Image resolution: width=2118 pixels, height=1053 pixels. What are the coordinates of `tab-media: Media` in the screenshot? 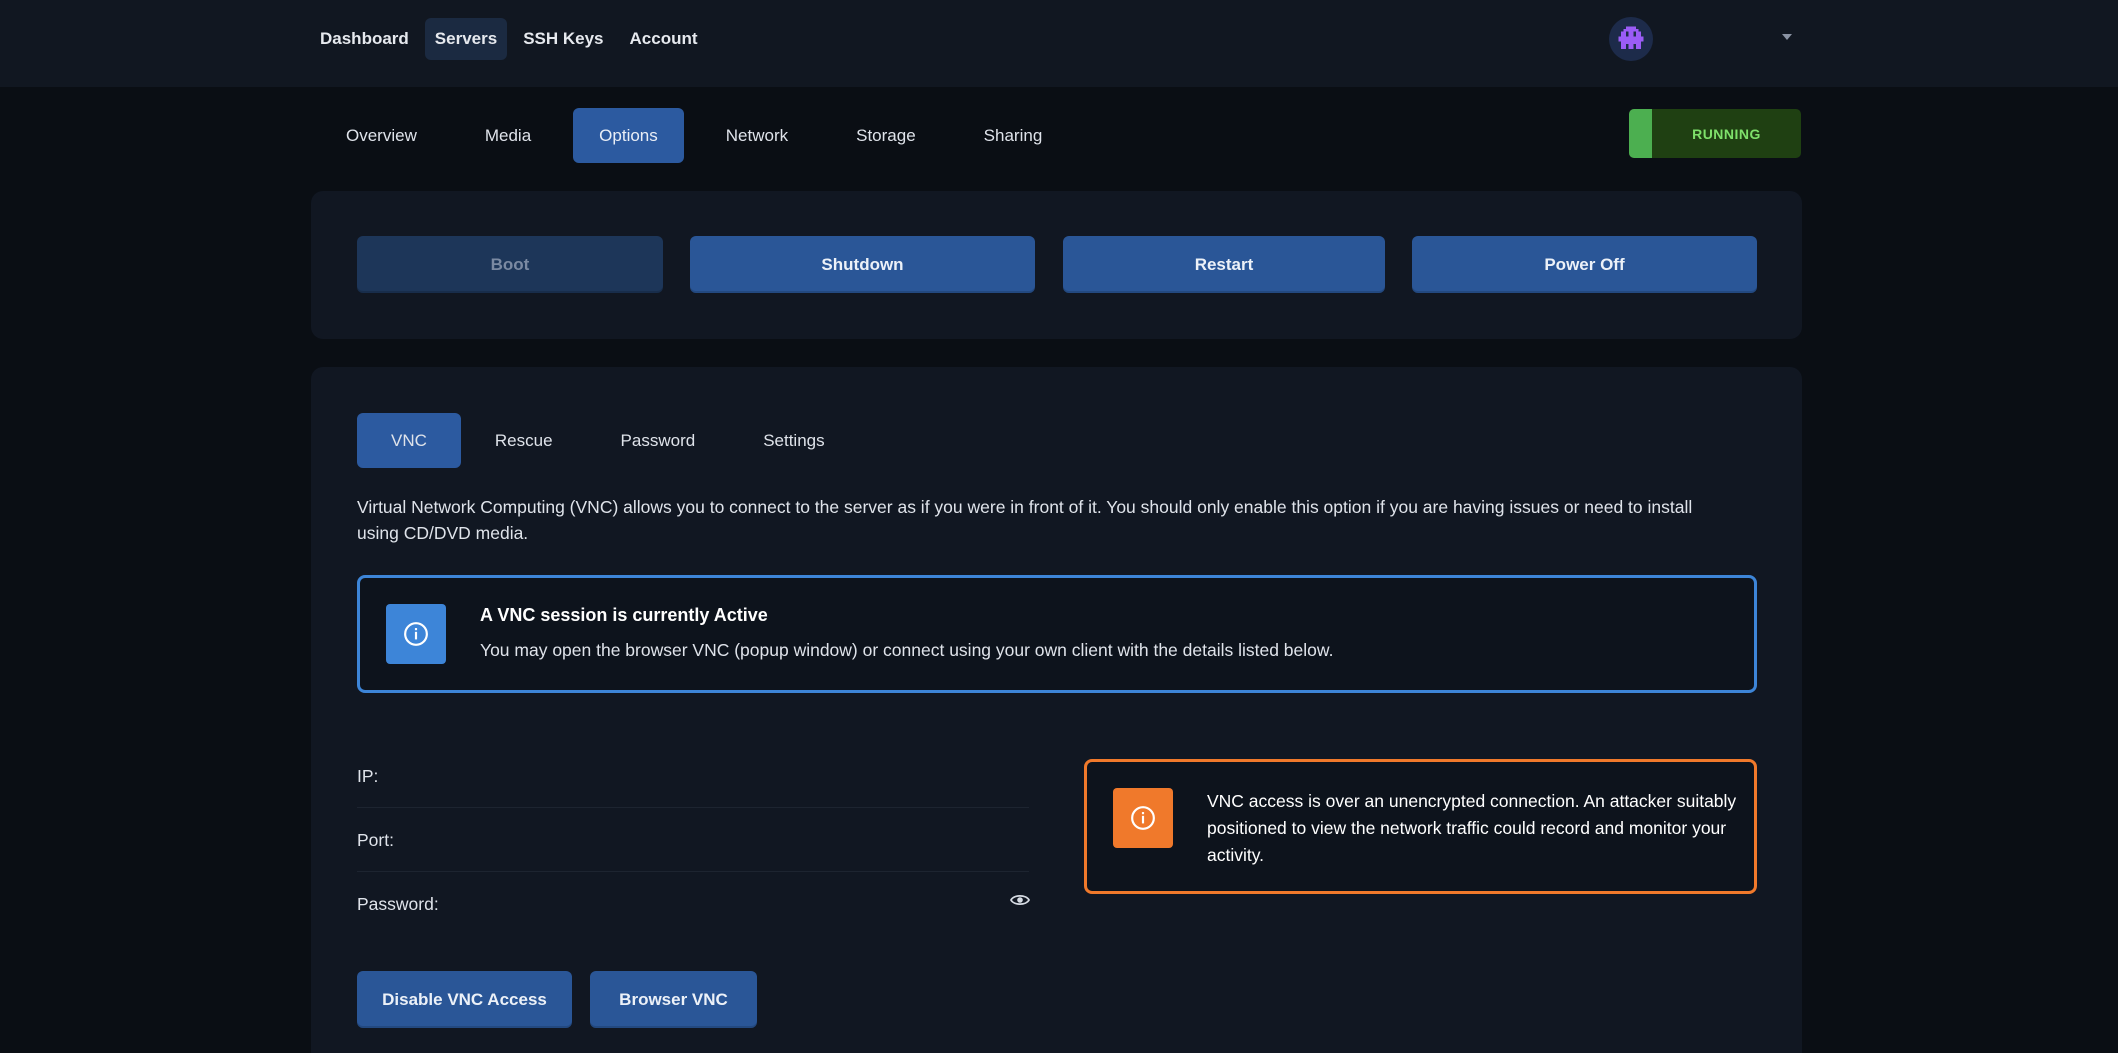 It's located at (508, 135).